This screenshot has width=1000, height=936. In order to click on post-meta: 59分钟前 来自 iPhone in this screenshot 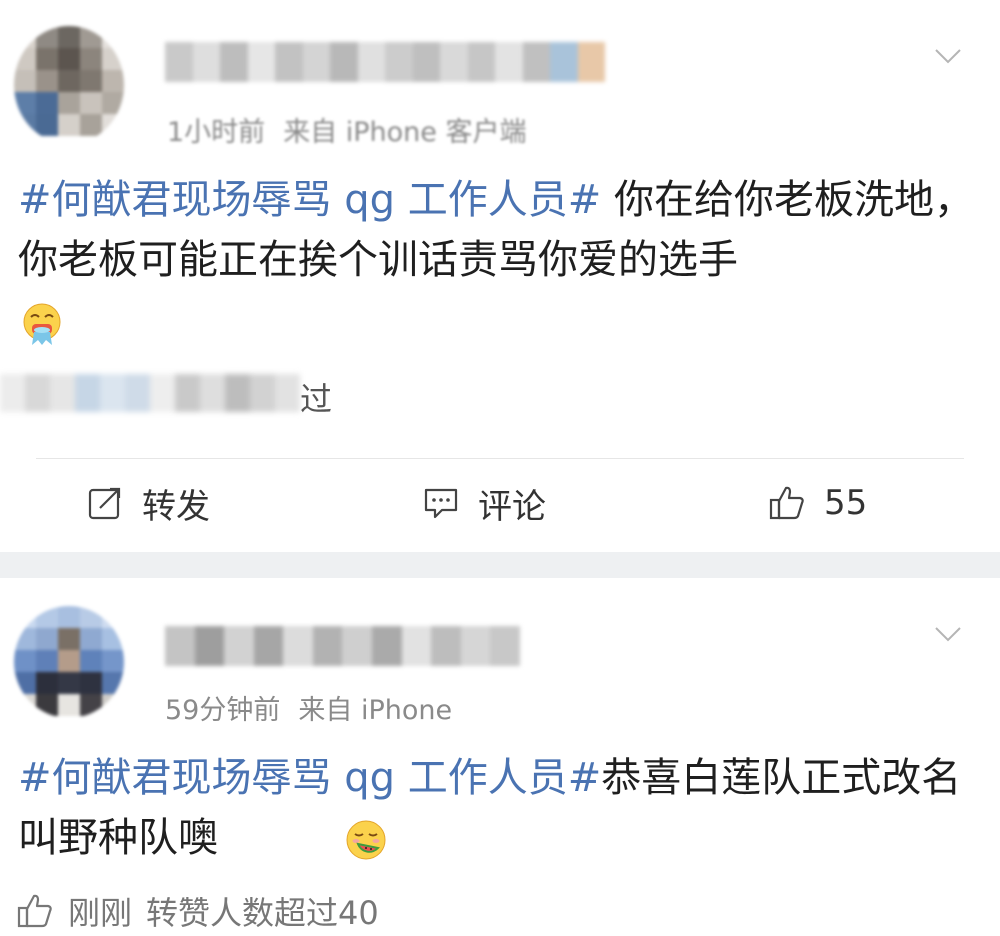, I will do `click(308, 707)`.